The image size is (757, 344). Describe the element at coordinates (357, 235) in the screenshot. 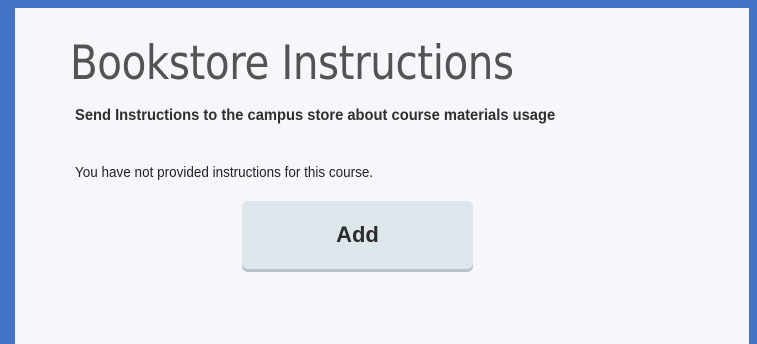

I see `add-instructions-button: Add` at that location.